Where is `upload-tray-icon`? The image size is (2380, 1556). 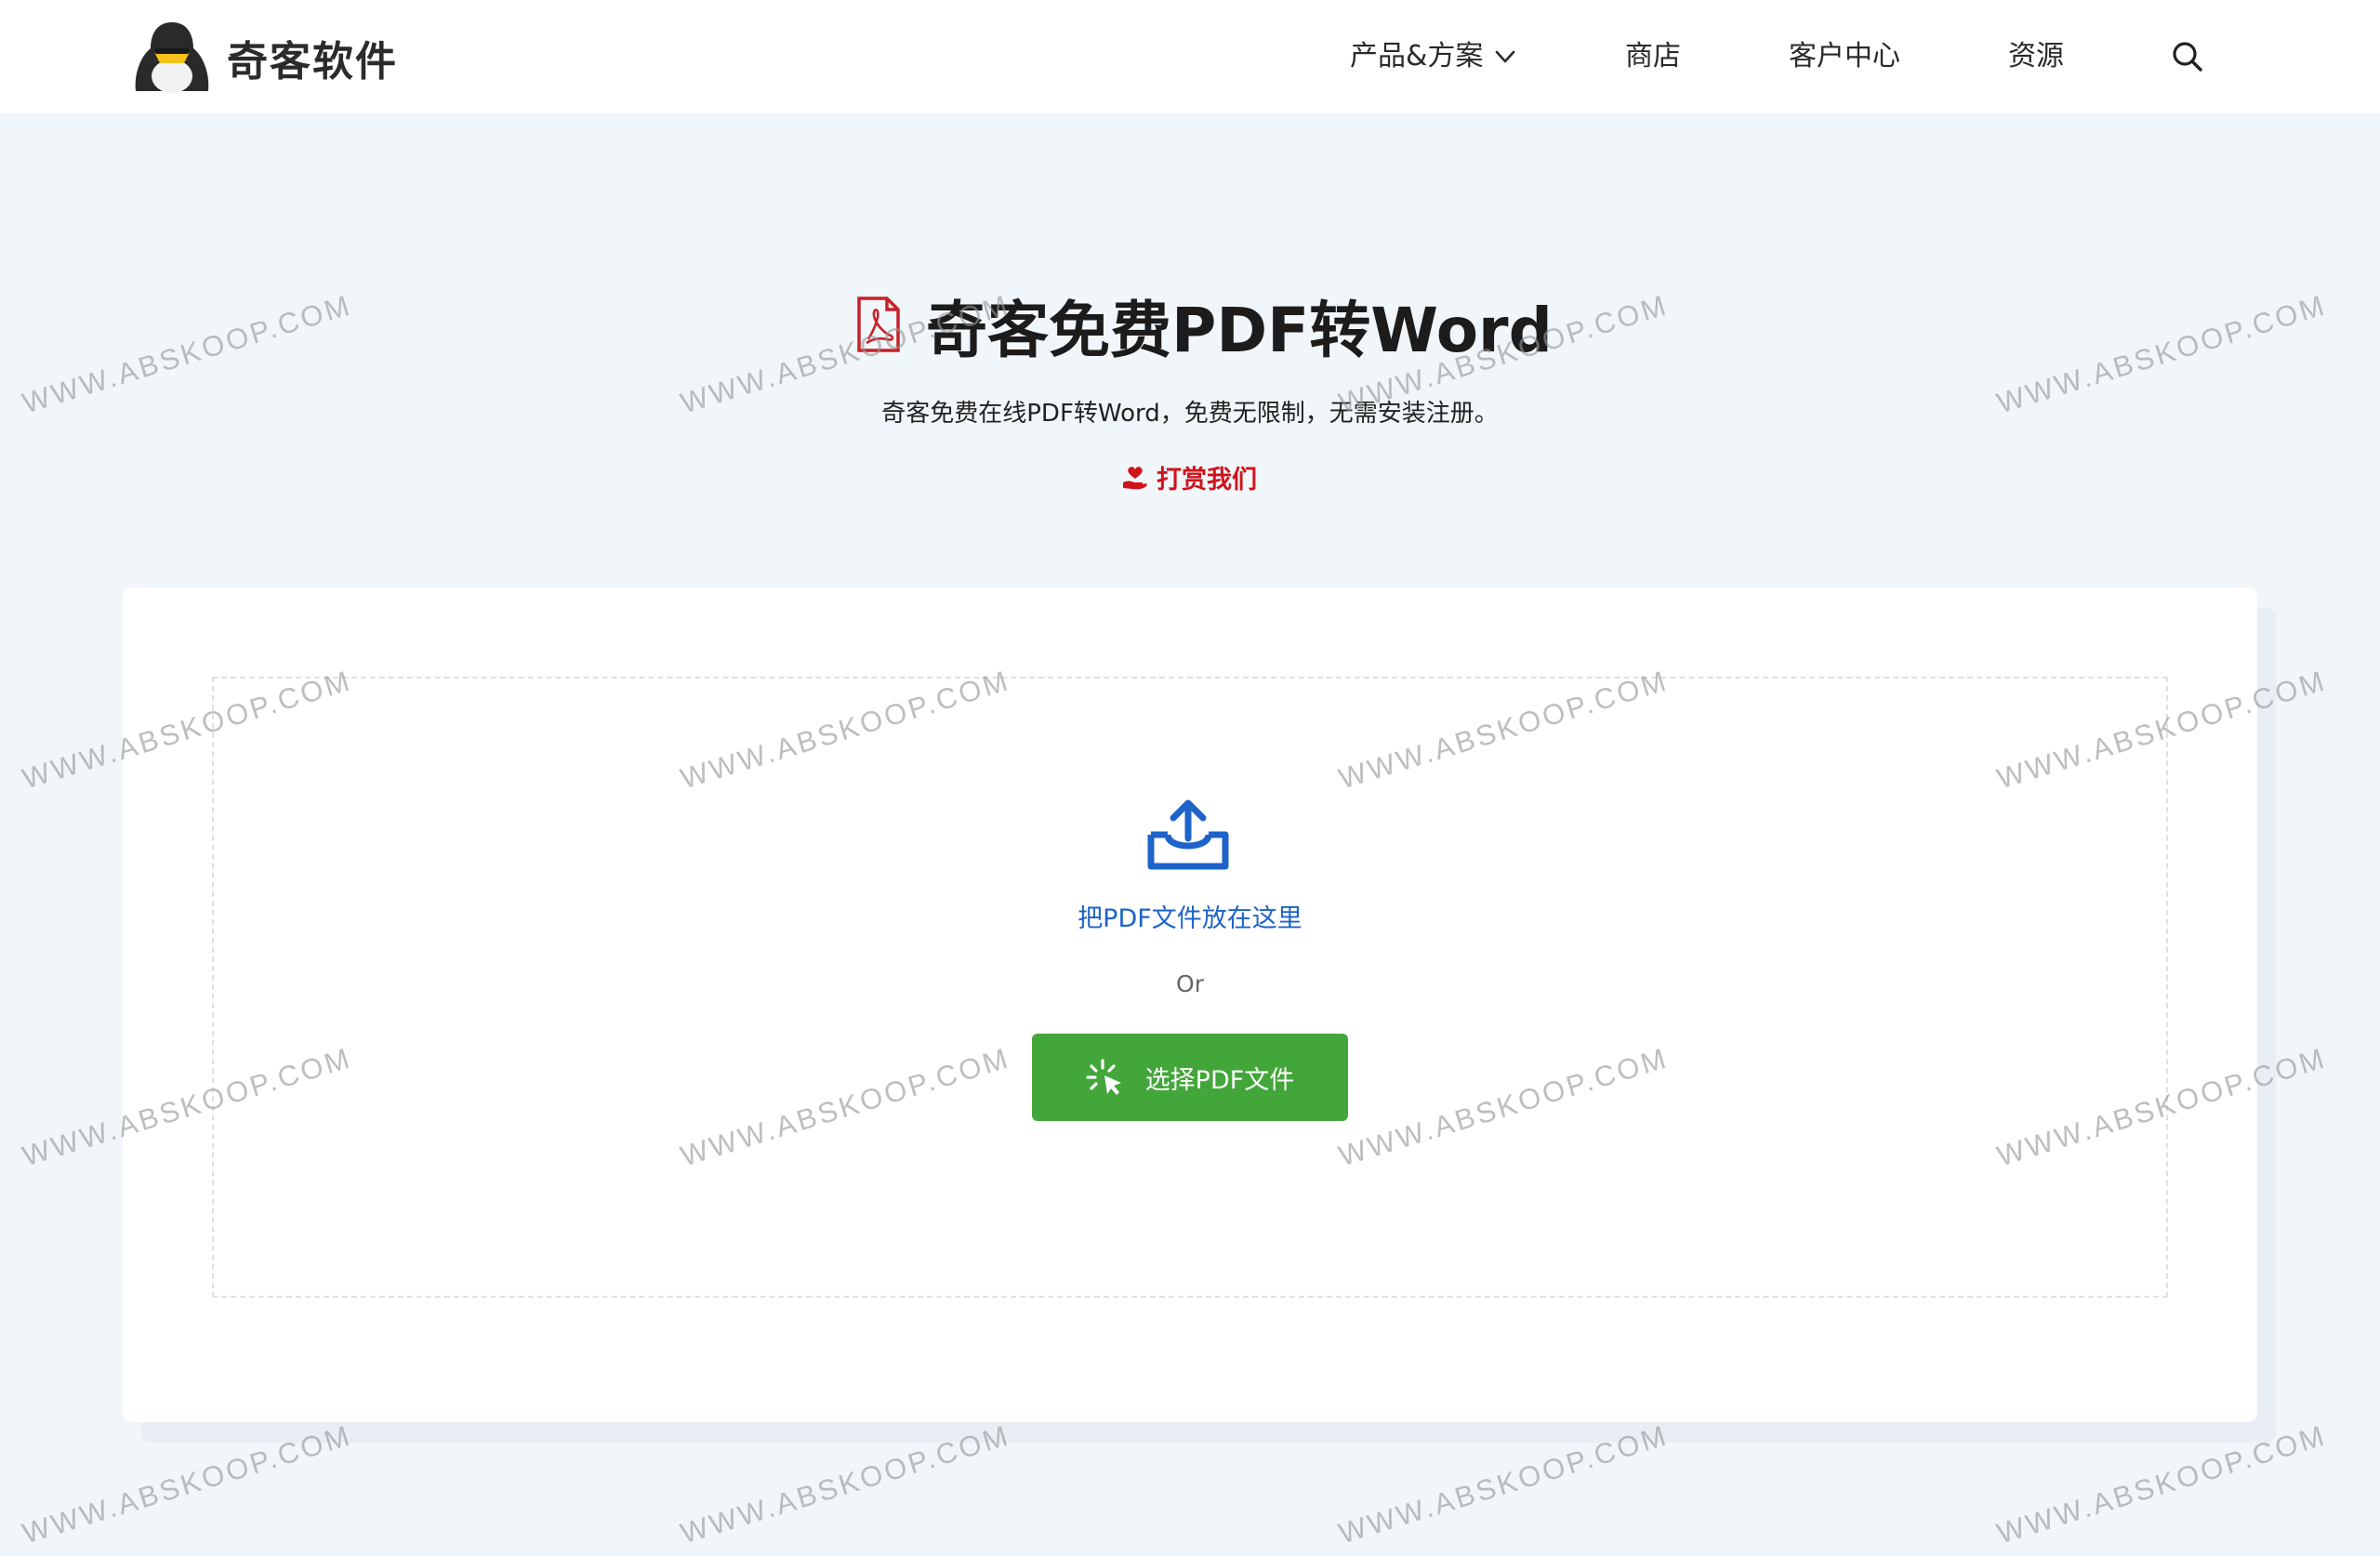 upload-tray-icon is located at coordinates (1188, 834).